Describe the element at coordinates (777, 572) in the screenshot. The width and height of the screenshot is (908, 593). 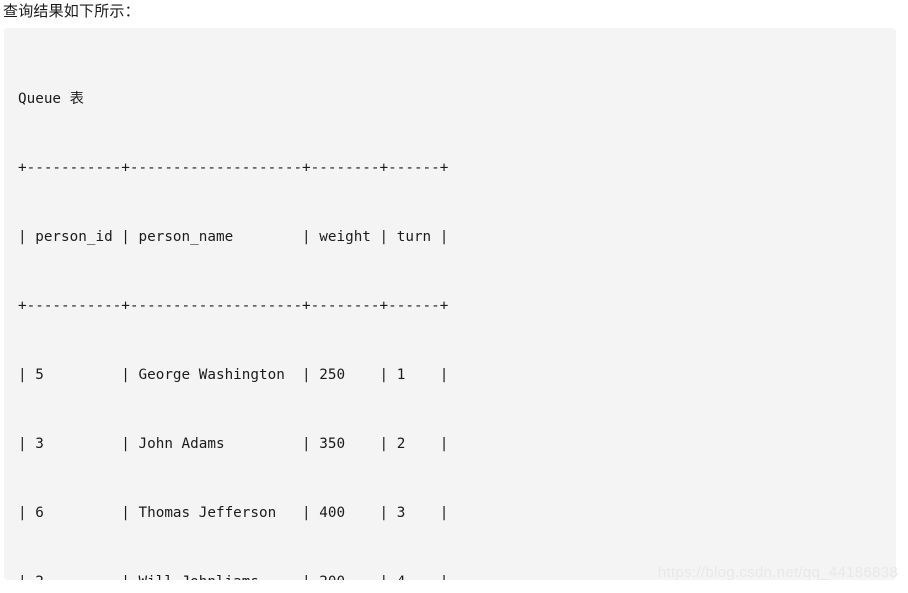
I see `csdn-watermark: https://blog.csdn.net/qq_44186838` at that location.